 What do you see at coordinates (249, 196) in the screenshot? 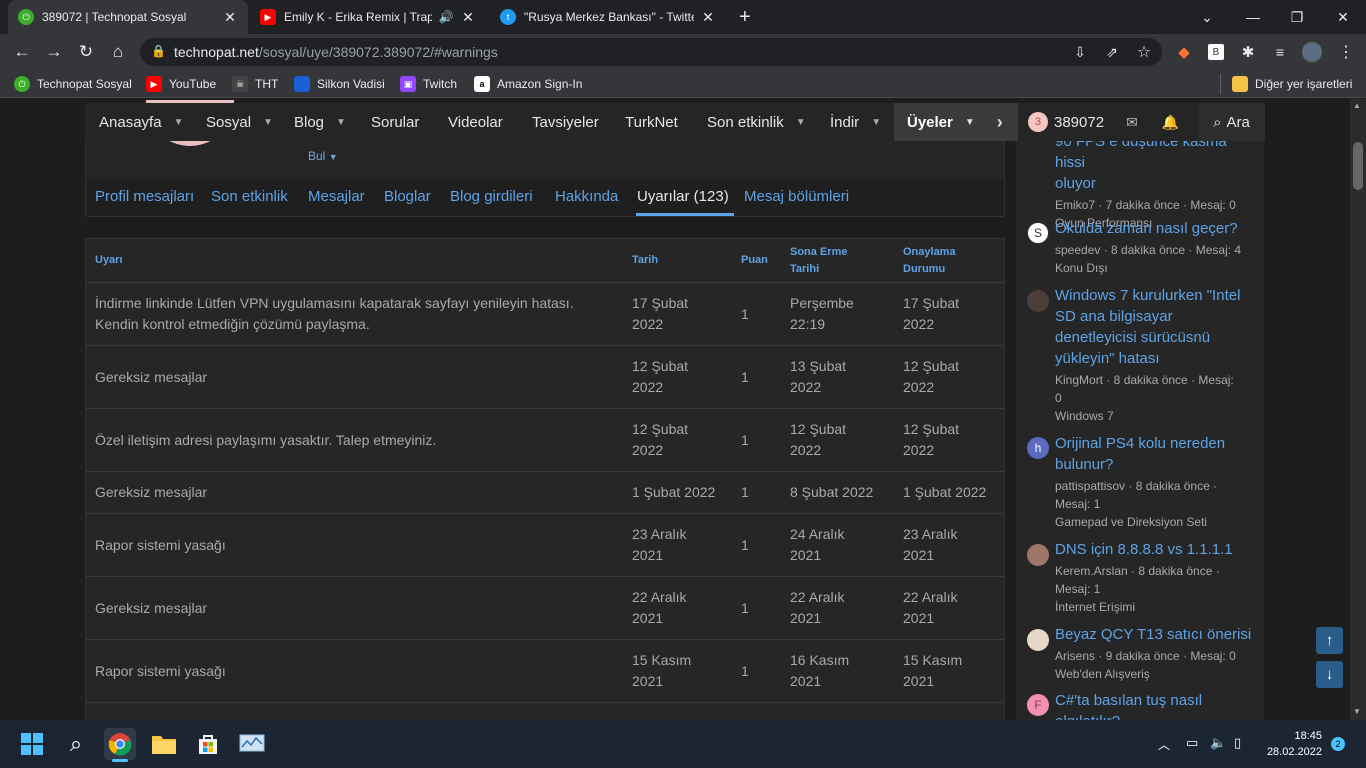
I see `tab-recent-activity: Son etkinlik` at bounding box center [249, 196].